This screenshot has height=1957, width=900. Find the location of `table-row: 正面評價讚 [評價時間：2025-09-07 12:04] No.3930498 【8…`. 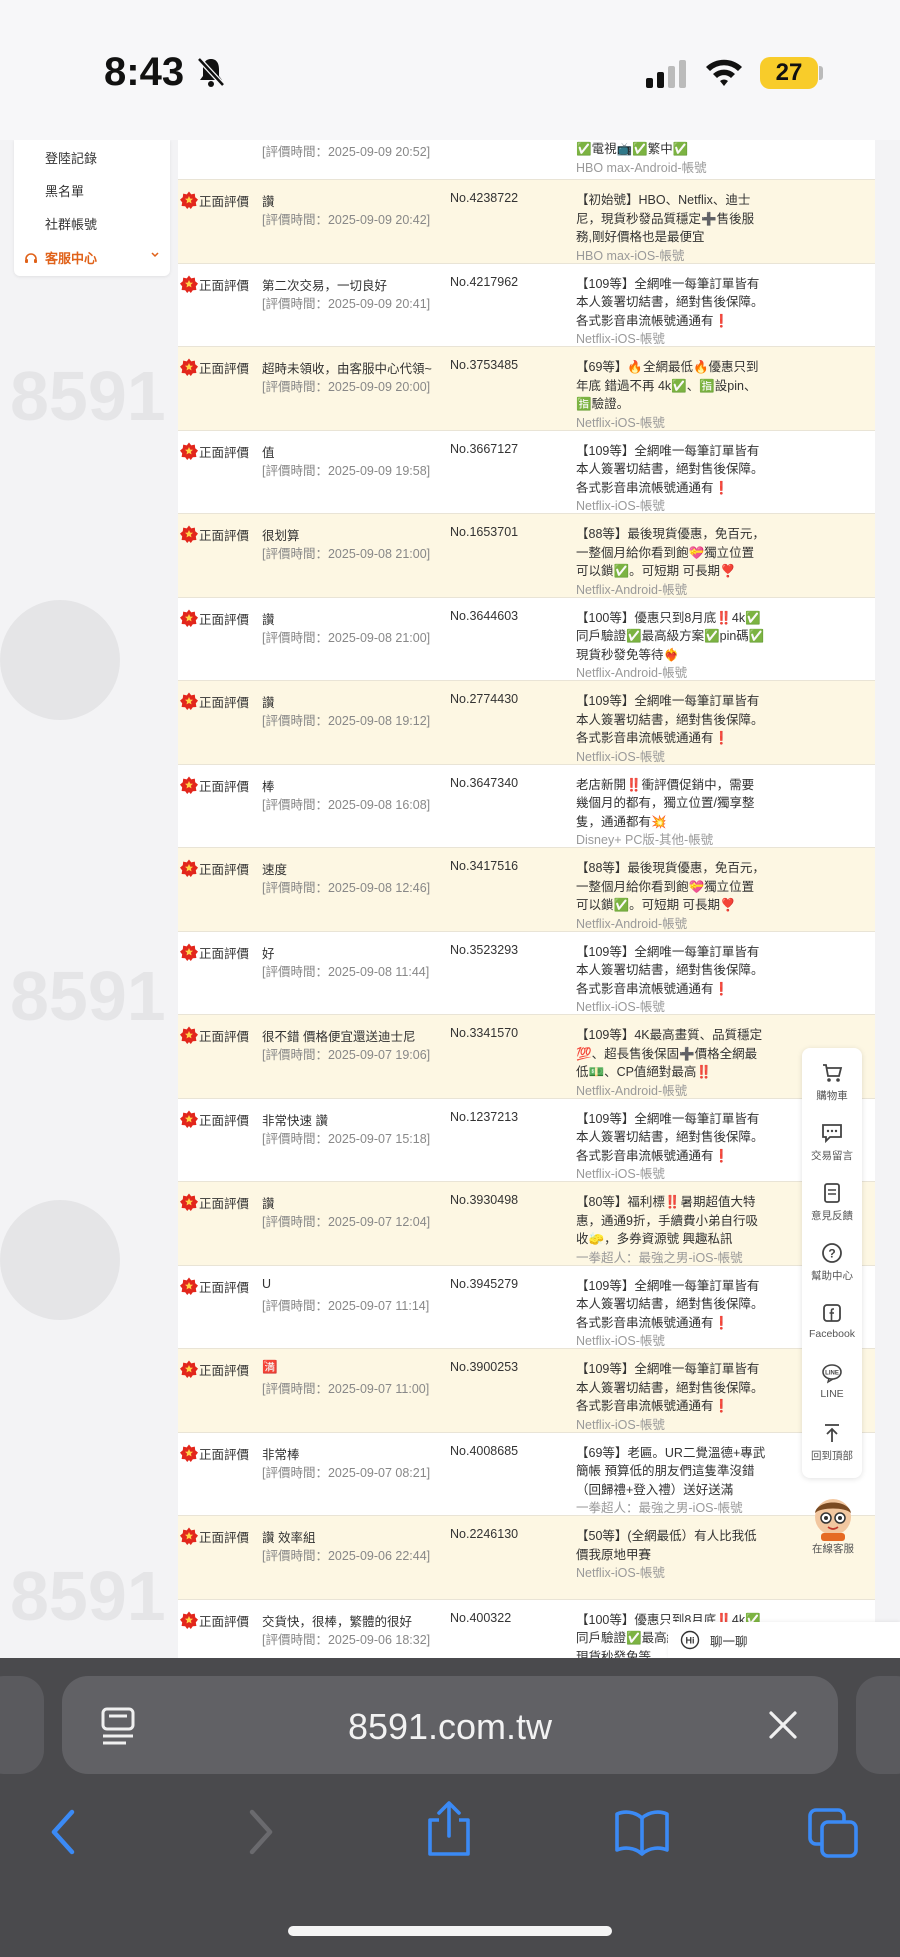

table-row: 正面評價讚 [評價時間：2025-09-07 12:04] No.3930498 【8… is located at coordinates (526, 1224).